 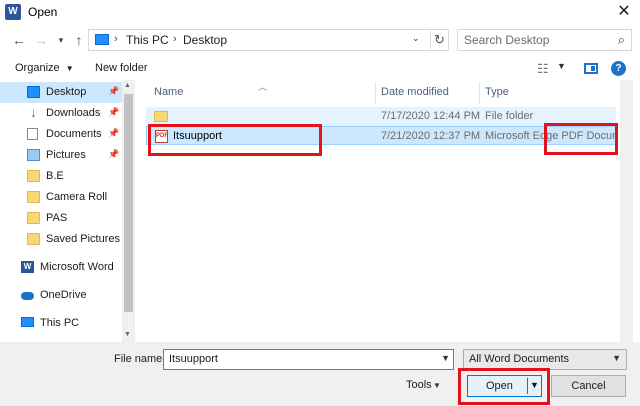 I want to click on column-header-name: Name, so click(x=168, y=92).